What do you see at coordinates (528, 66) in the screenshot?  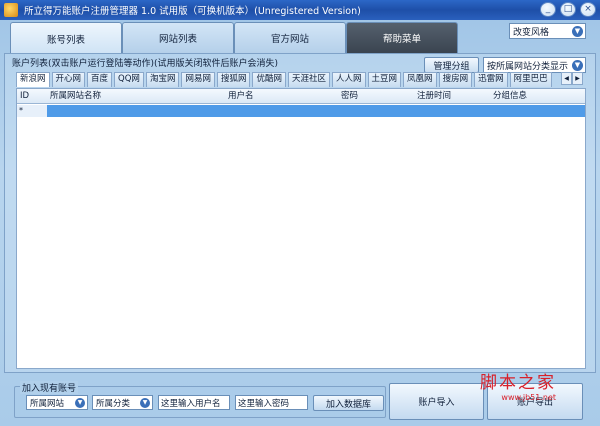 I see `group-display-value: 按所属网站分类显示` at bounding box center [528, 66].